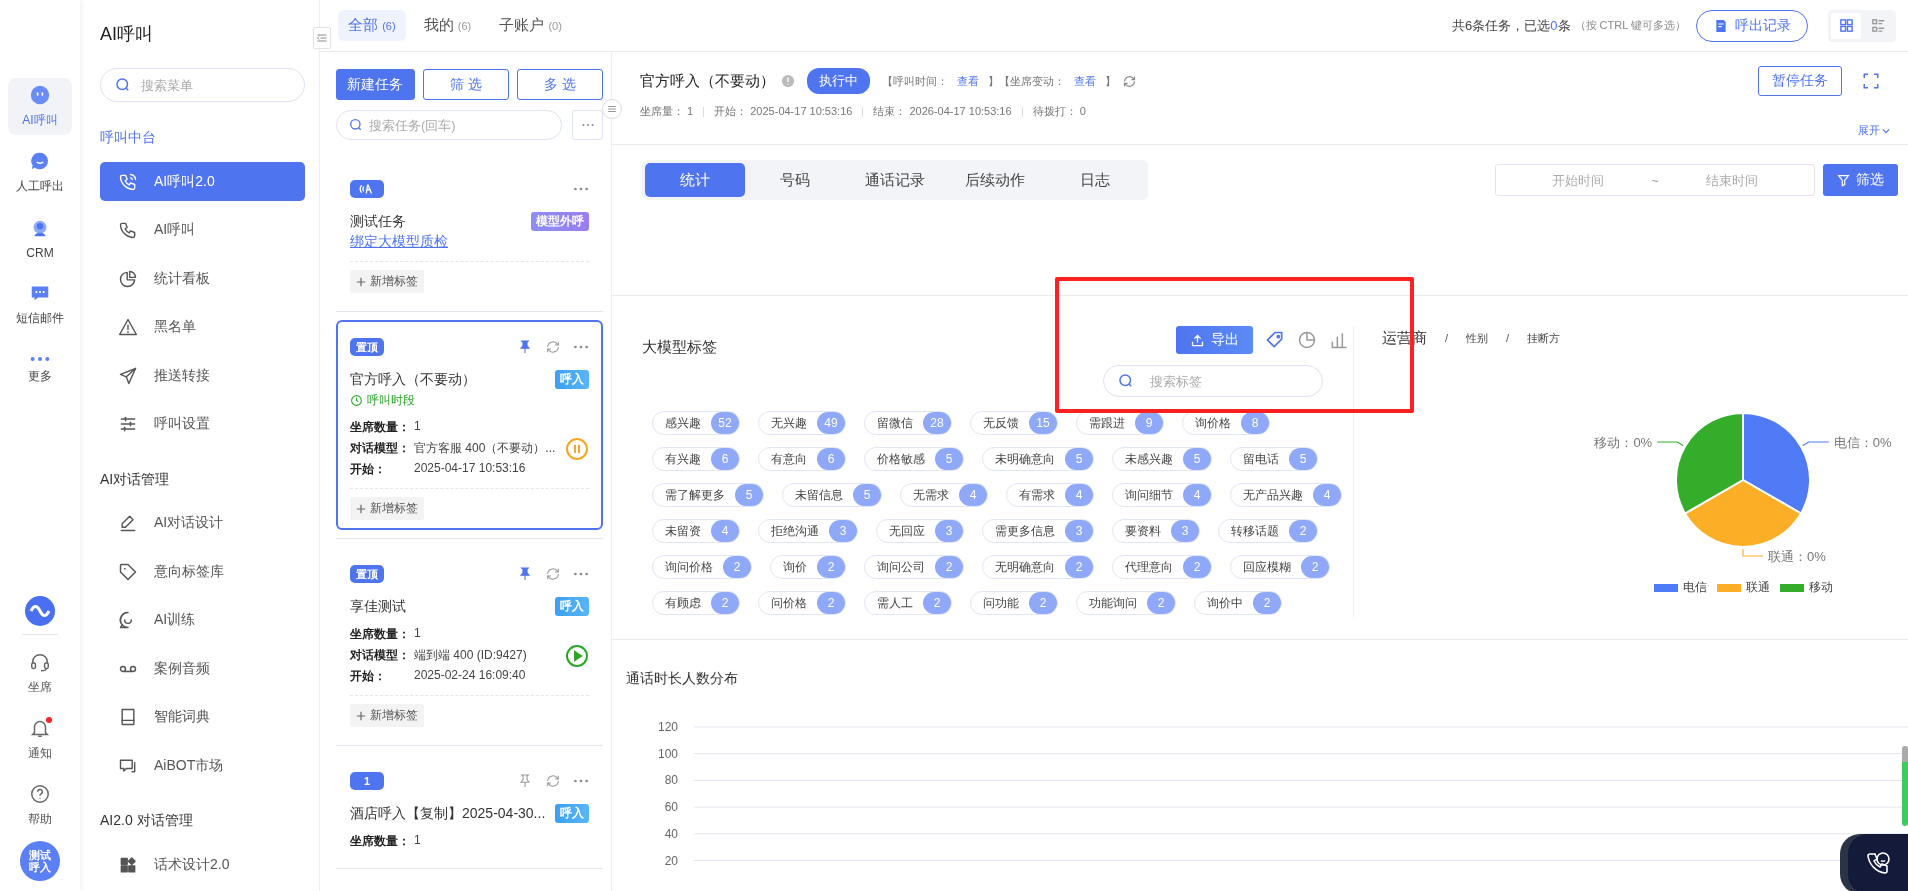 The height and width of the screenshot is (891, 1908). Describe the element at coordinates (202, 279) in the screenshot. I see `menu-item: 统计看板` at that location.